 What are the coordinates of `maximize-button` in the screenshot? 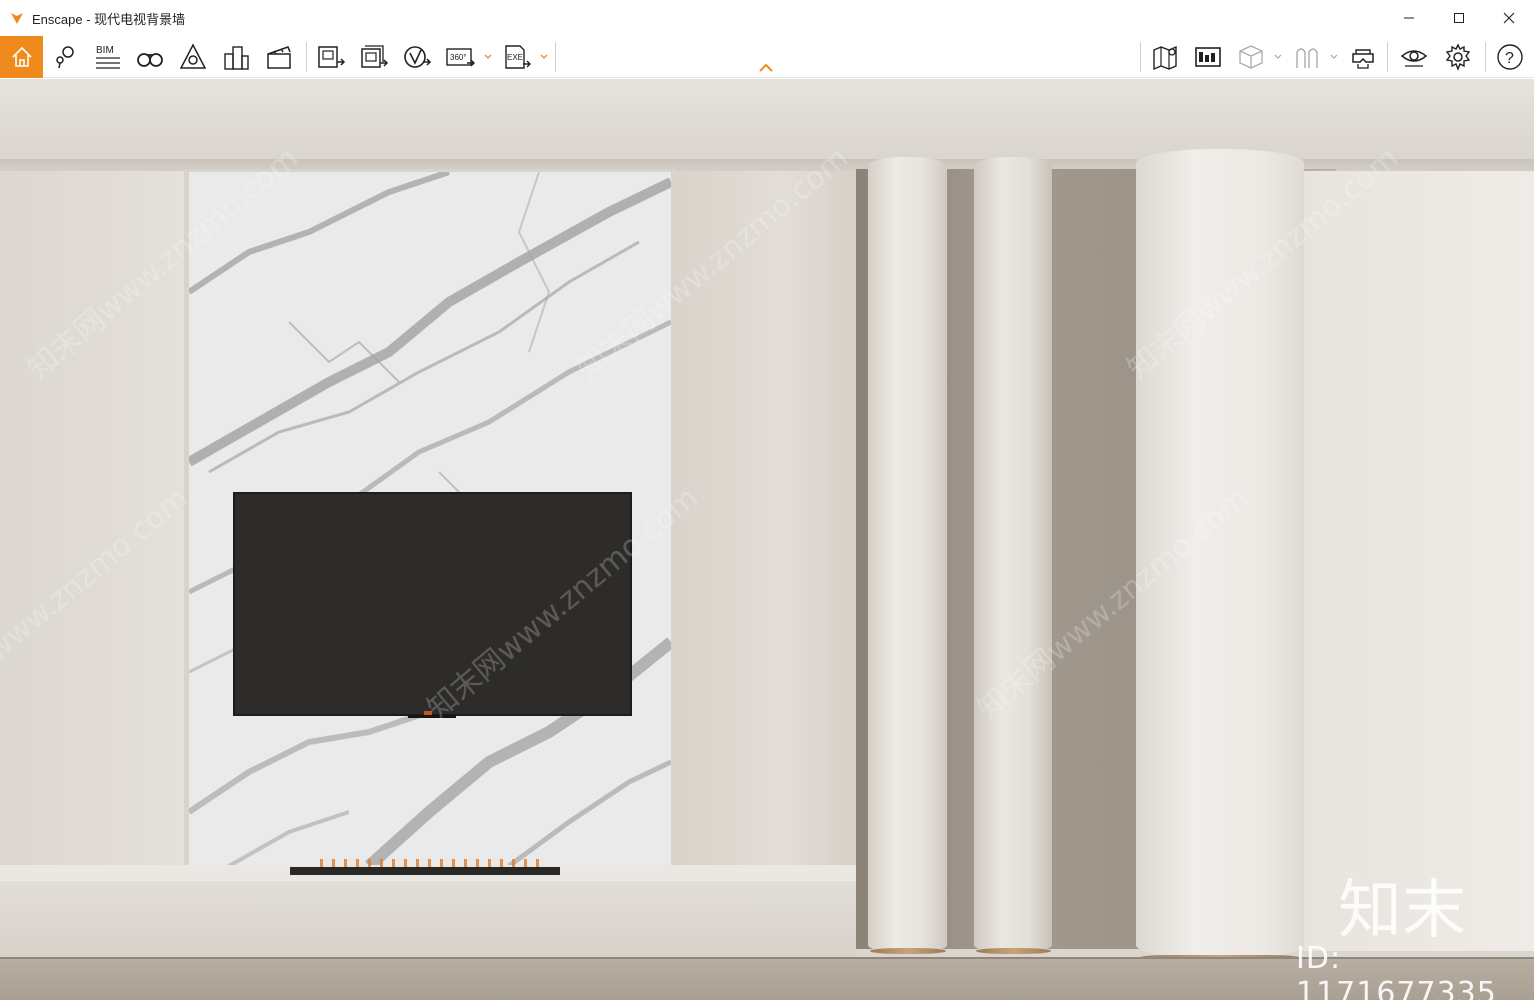 It's located at (1459, 18).